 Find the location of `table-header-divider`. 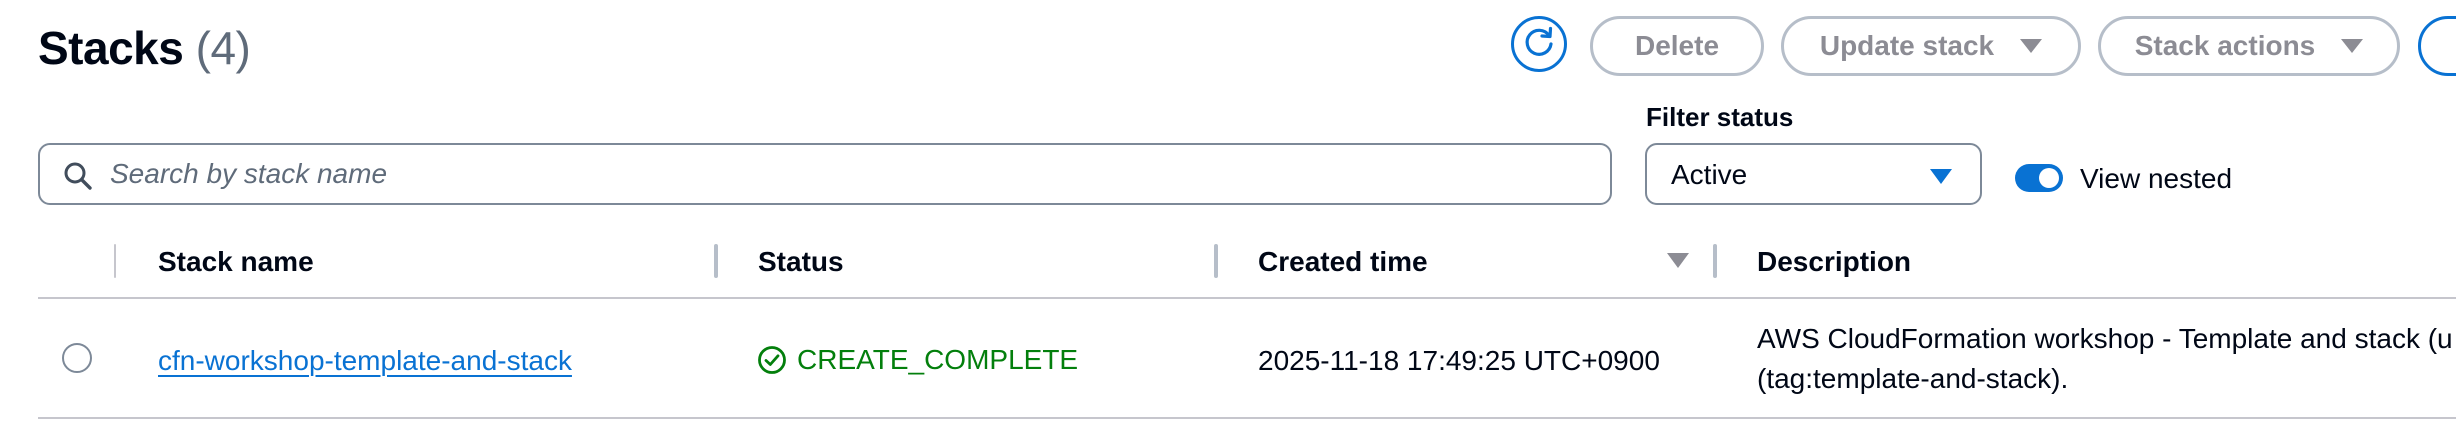

table-header-divider is located at coordinates (1247, 298).